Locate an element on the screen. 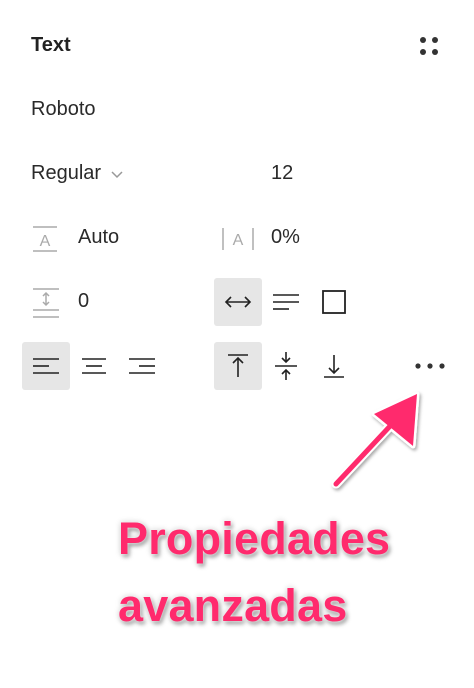  align-left-button is located at coordinates (46, 366).